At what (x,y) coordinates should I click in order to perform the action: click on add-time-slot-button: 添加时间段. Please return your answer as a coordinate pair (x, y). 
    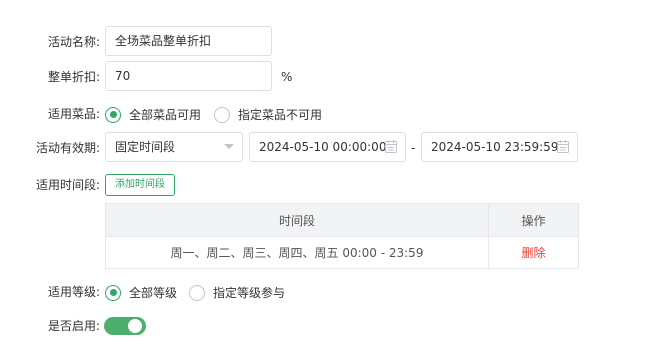
    Looking at the image, I should click on (140, 185).